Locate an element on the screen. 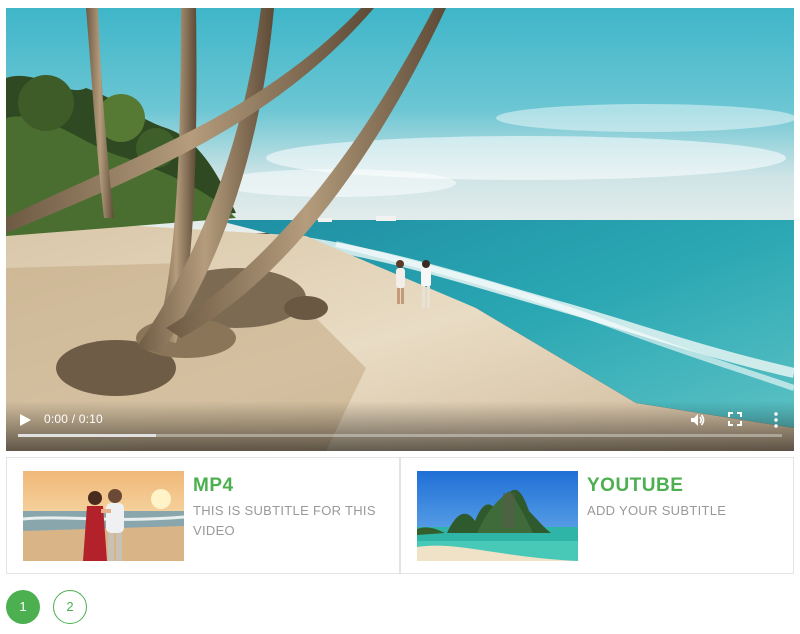 The height and width of the screenshot is (634, 800). playlist-item-title: YOUTUBE is located at coordinates (635, 485).